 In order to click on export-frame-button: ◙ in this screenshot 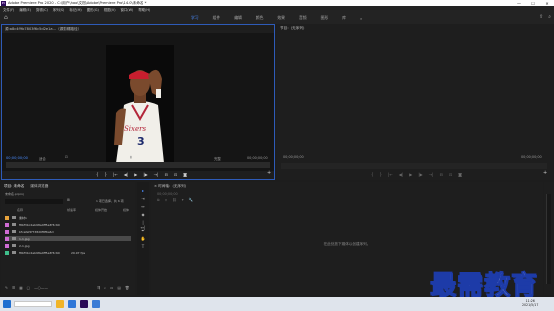, I will do `click(185, 174)`.